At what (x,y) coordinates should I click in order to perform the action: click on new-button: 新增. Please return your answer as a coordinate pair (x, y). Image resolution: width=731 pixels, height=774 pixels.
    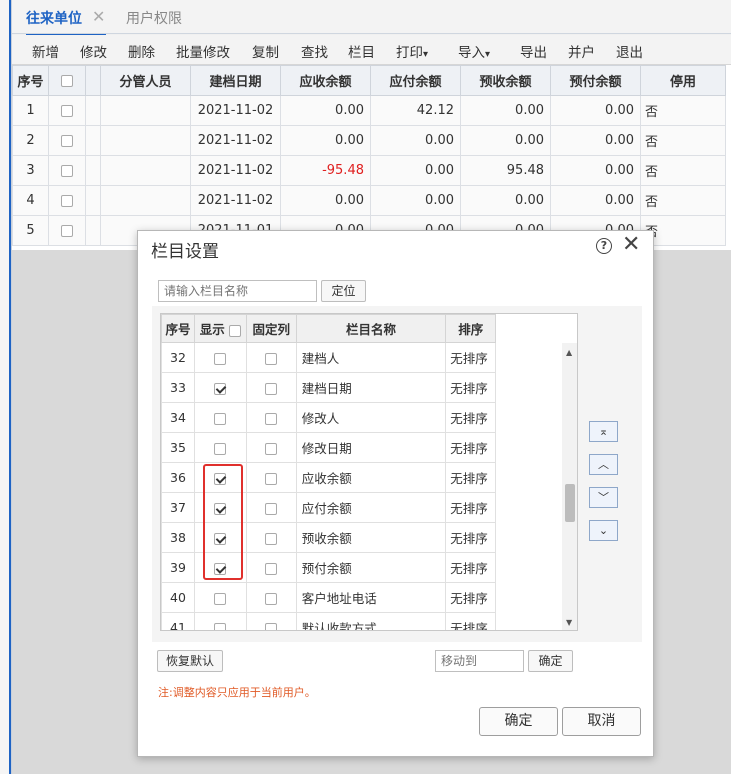
    Looking at the image, I should click on (45, 51).